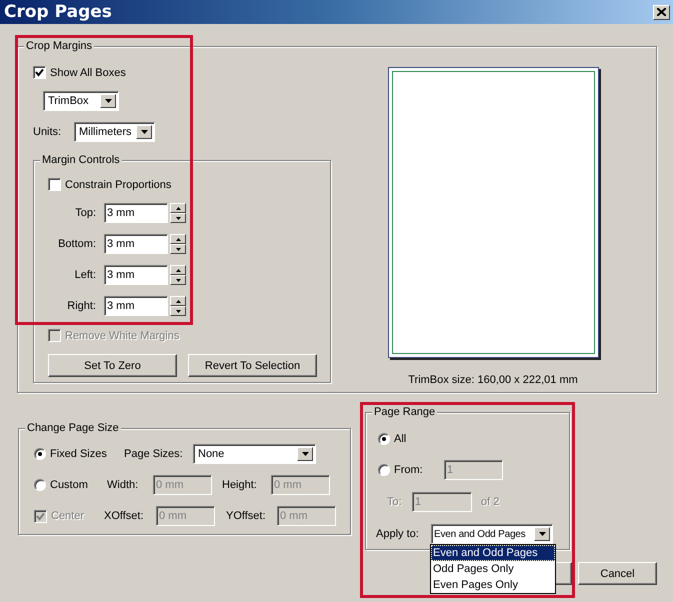 The image size is (673, 602). I want to click on group-title: Margin Controls, so click(81, 160).